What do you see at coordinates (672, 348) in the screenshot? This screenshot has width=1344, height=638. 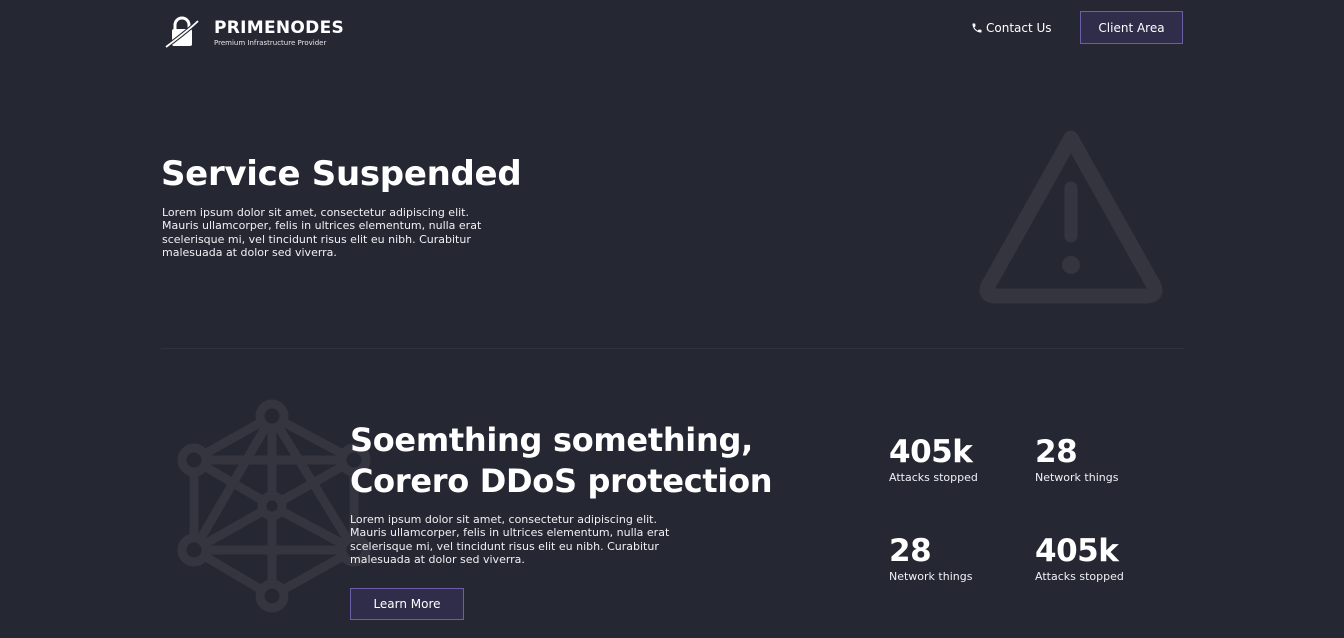 I see `section-divider` at bounding box center [672, 348].